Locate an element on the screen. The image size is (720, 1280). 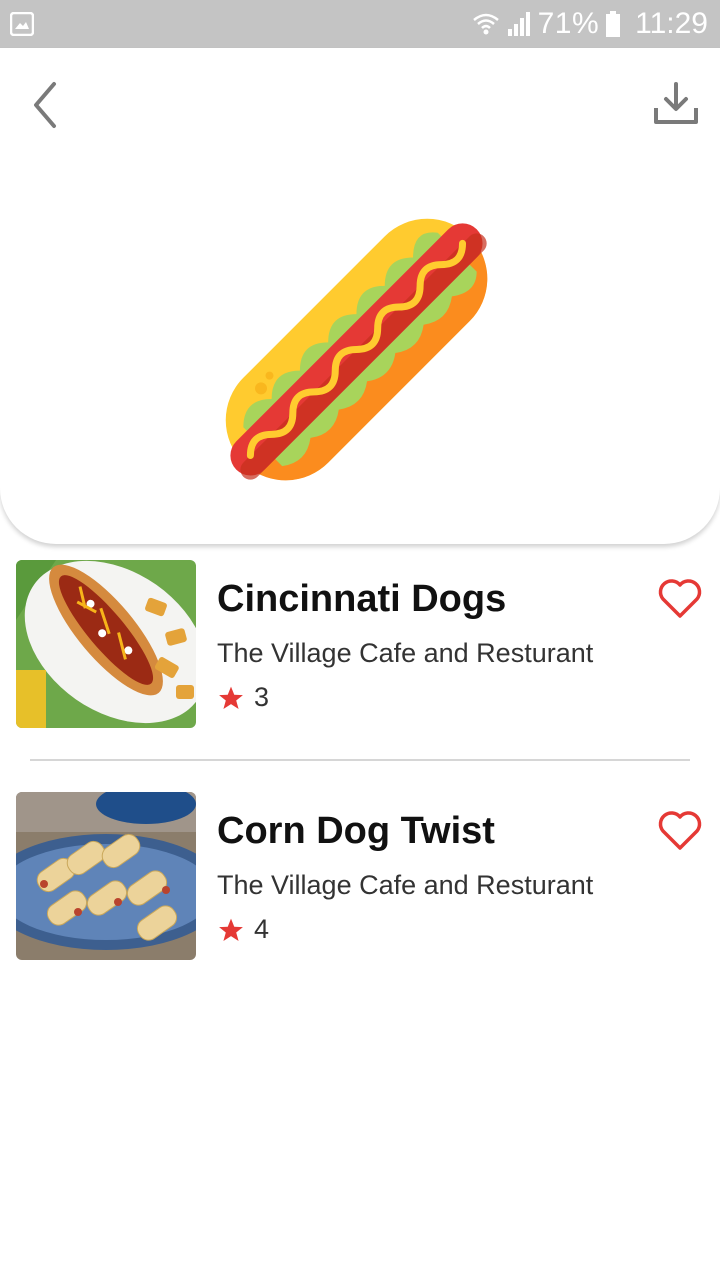
clock: 11:29 is located at coordinates (671, 23).